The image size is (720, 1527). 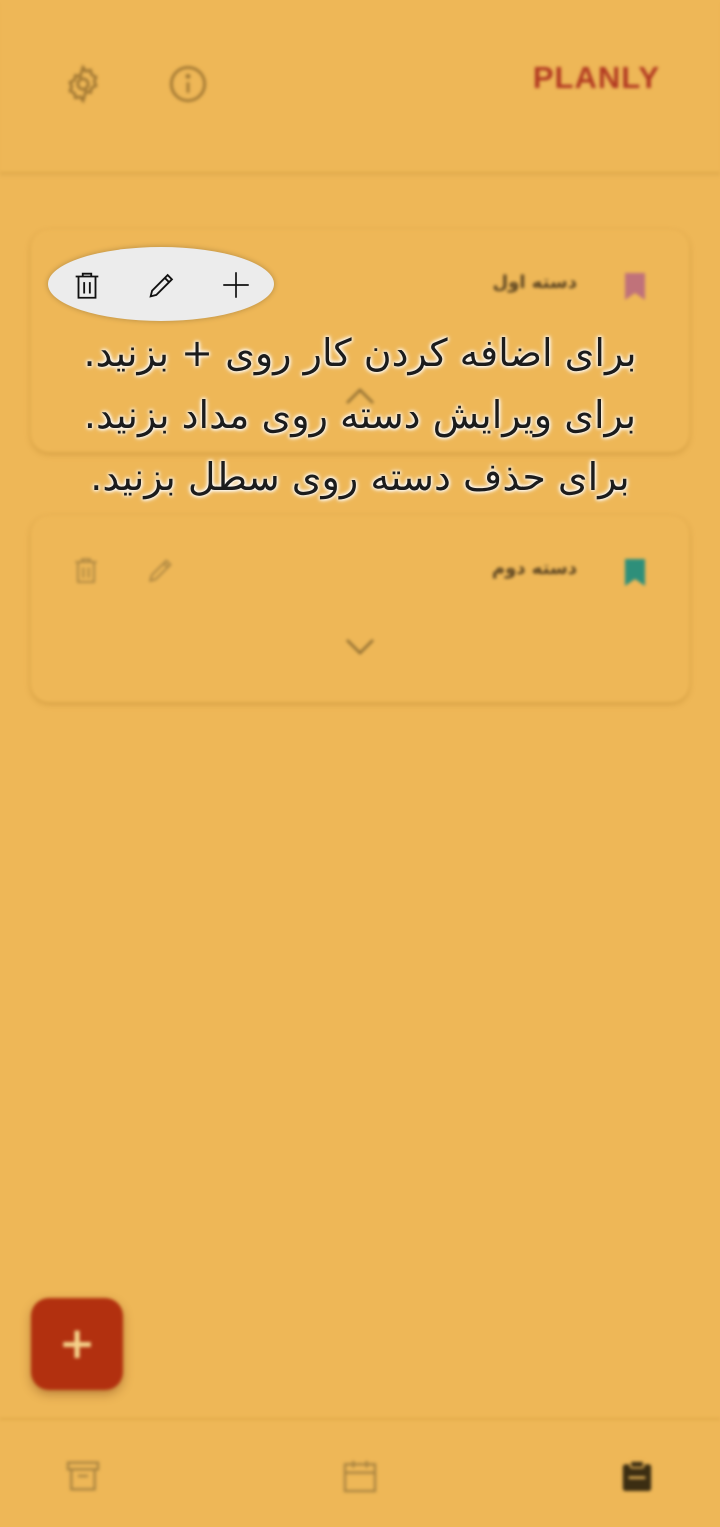 I want to click on bottom-navigation, so click(x=360, y=1472).